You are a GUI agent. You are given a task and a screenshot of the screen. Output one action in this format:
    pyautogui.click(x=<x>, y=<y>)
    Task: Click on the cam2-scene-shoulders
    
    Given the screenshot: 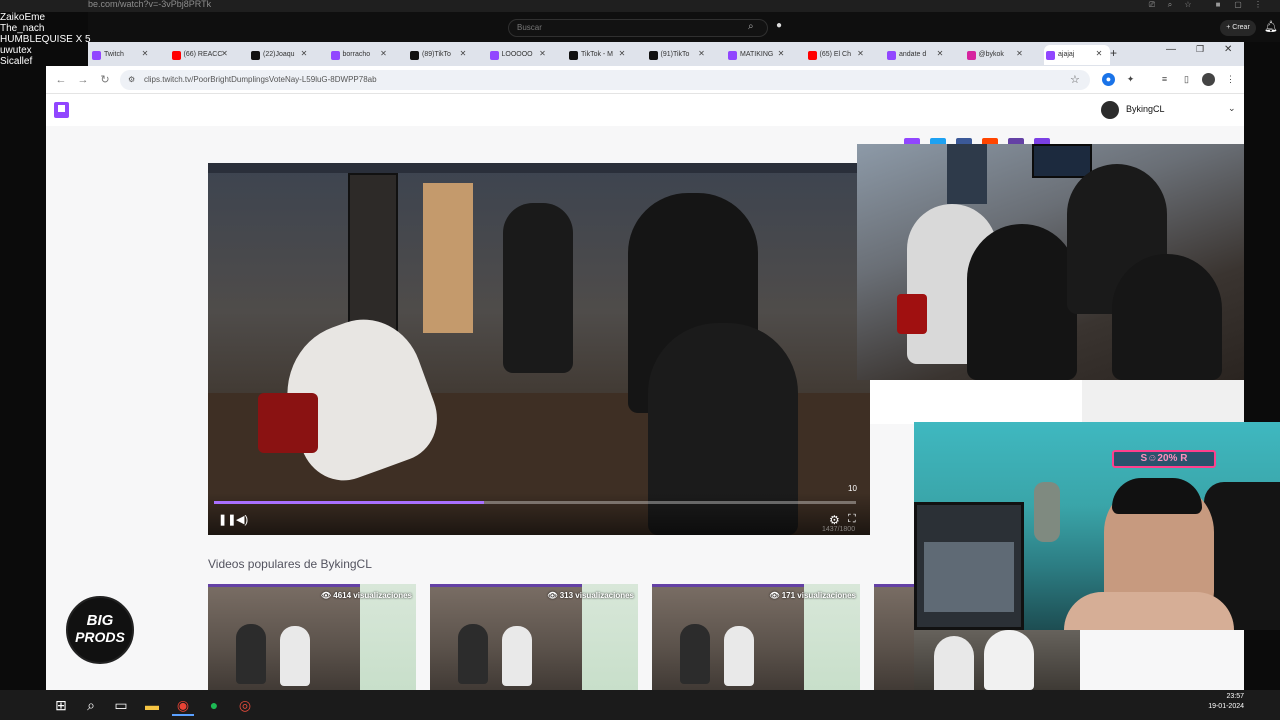 What is the action you would take?
    pyautogui.click(x=1149, y=611)
    